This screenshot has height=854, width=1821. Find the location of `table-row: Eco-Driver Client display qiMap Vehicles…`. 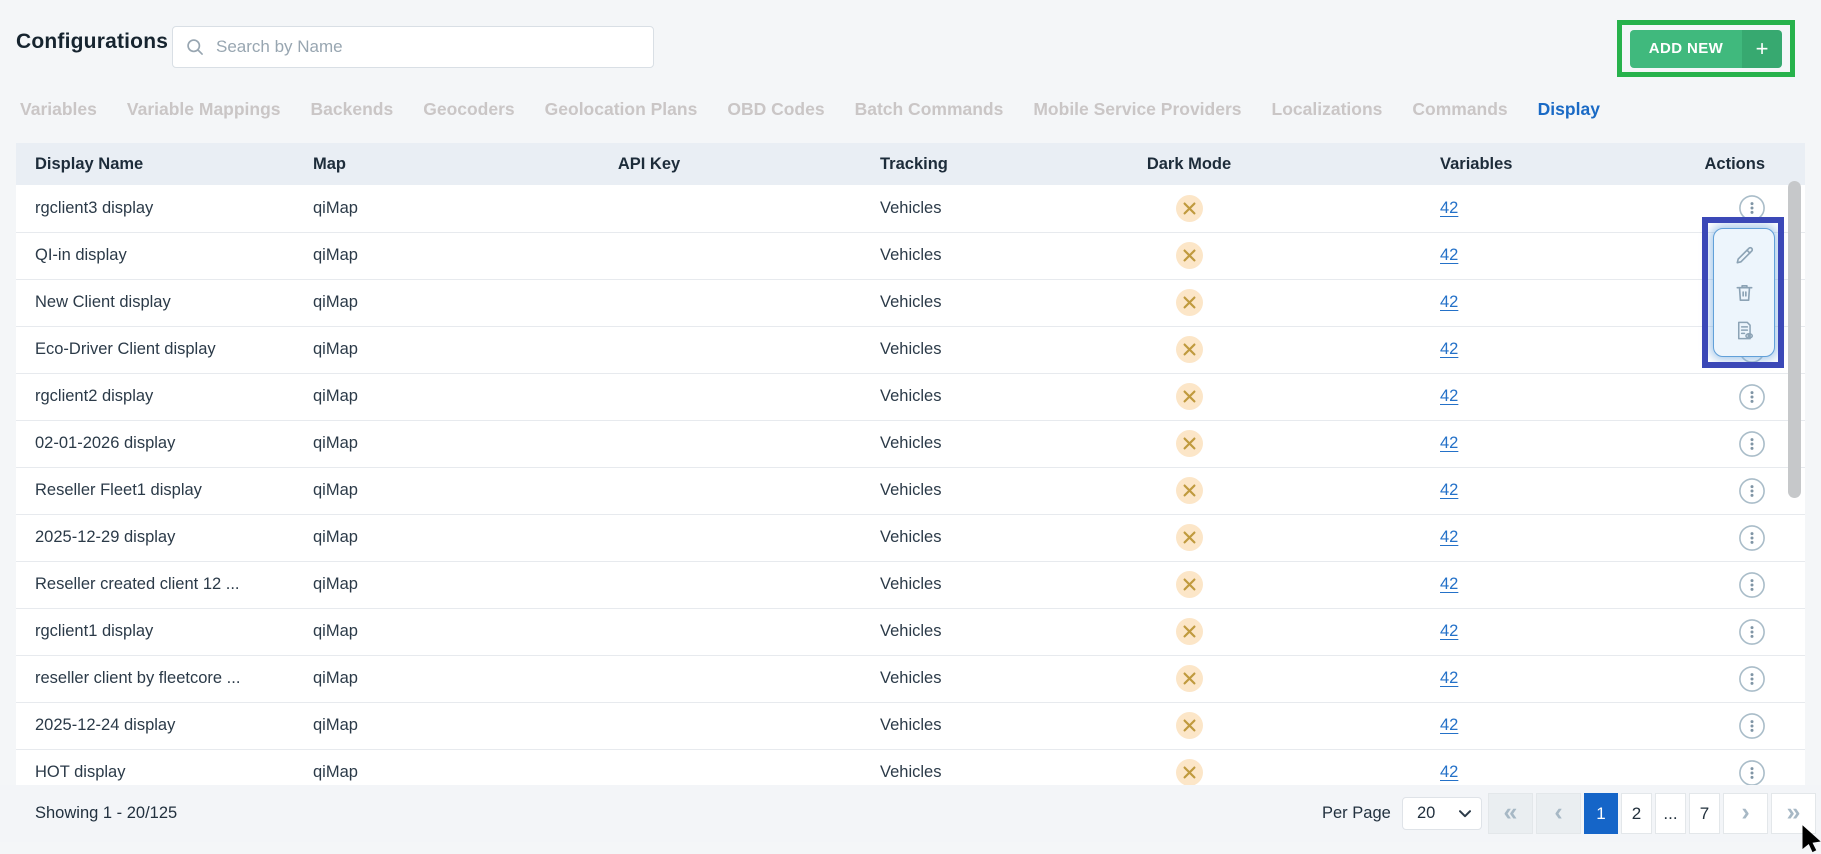

table-row: Eco-Driver Client display qiMap Vehicles… is located at coordinates (910, 350).